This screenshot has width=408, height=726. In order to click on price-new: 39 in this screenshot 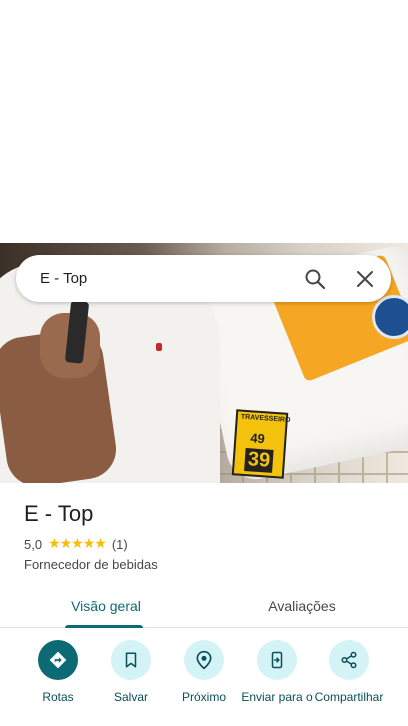, I will do `click(259, 460)`.